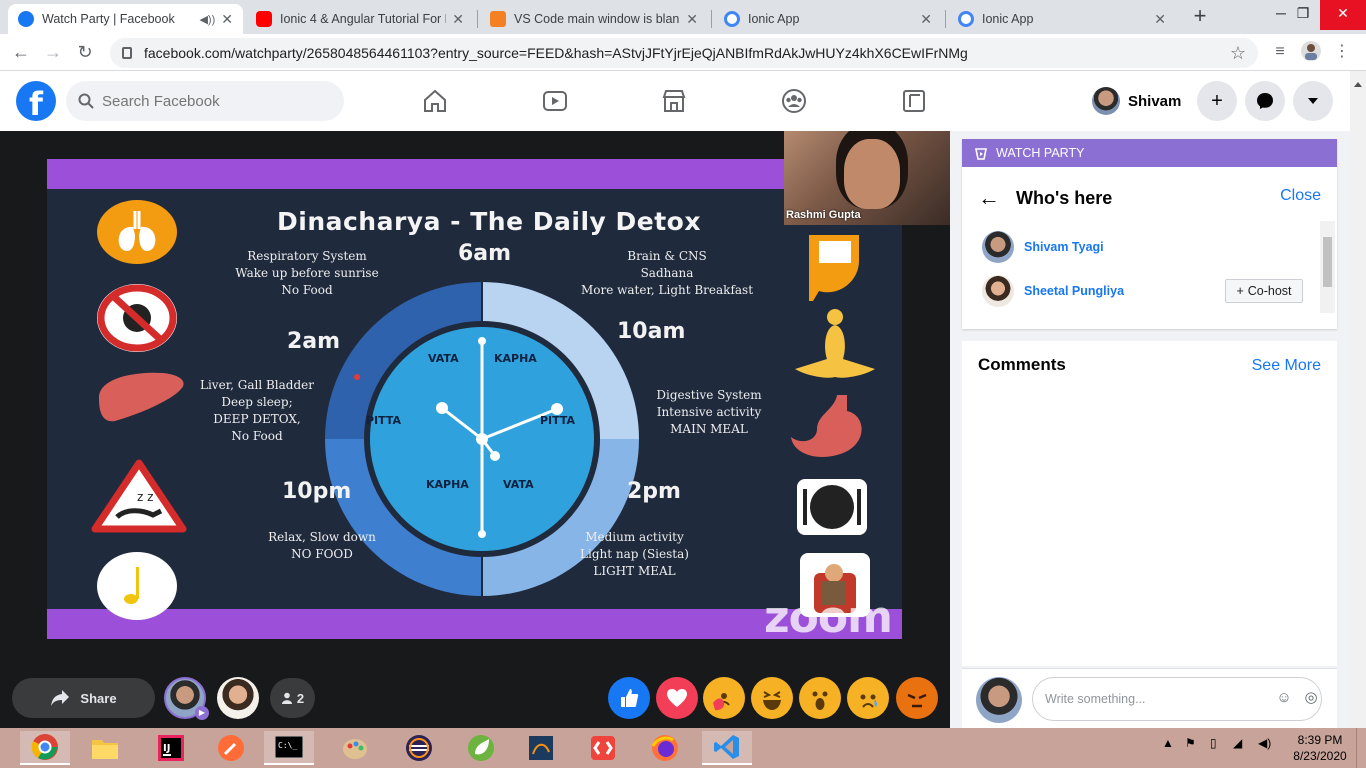  What do you see at coordinates (711, 19) in the screenshot?
I see `tab-separator` at bounding box center [711, 19].